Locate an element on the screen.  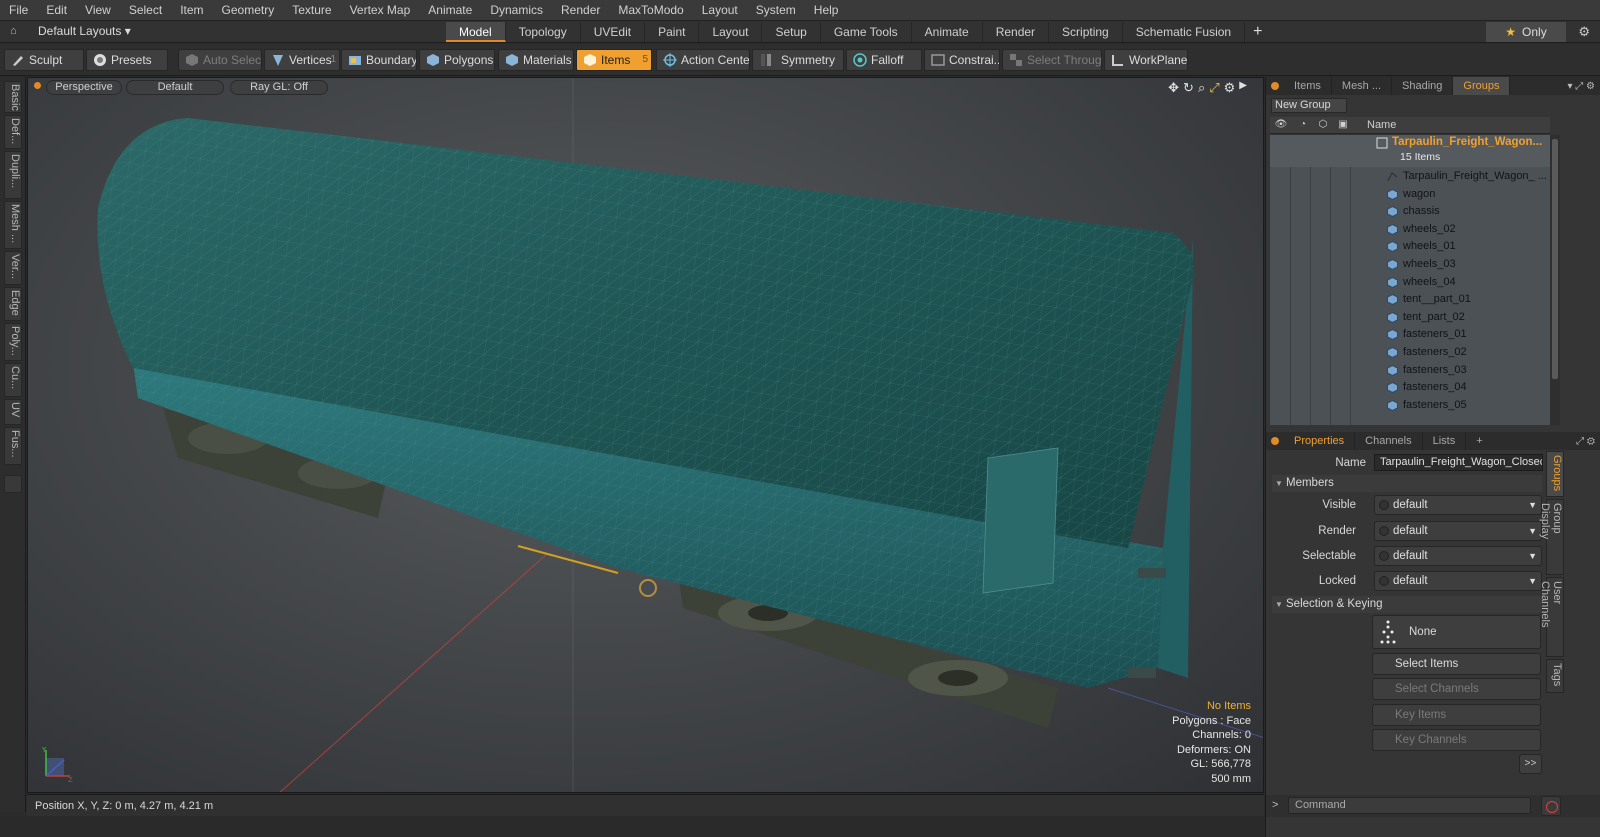
menu-render: Render is located at coordinates (580, 10).